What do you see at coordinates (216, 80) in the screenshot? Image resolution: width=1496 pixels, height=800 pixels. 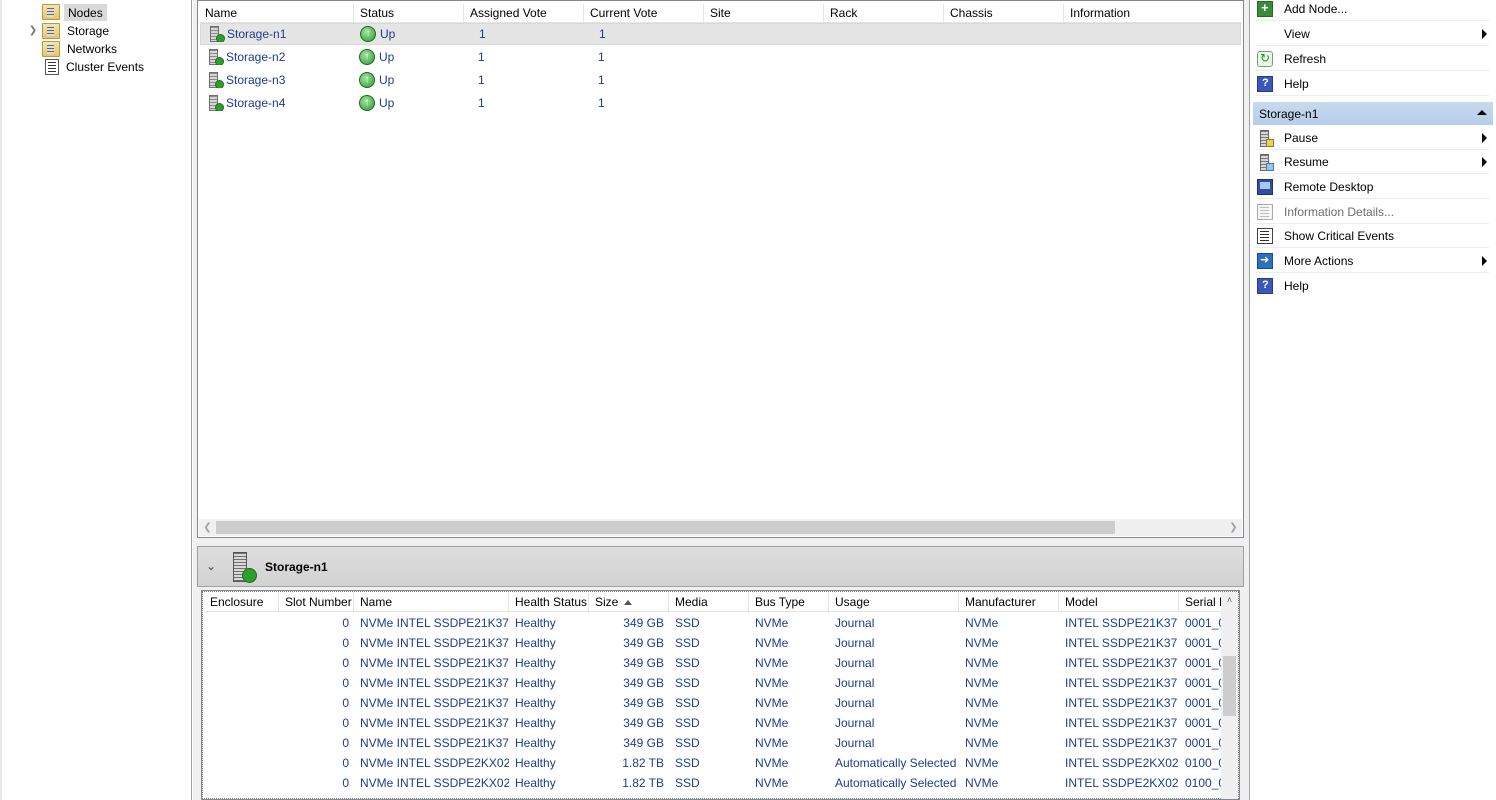 I see `server-node-icon` at bounding box center [216, 80].